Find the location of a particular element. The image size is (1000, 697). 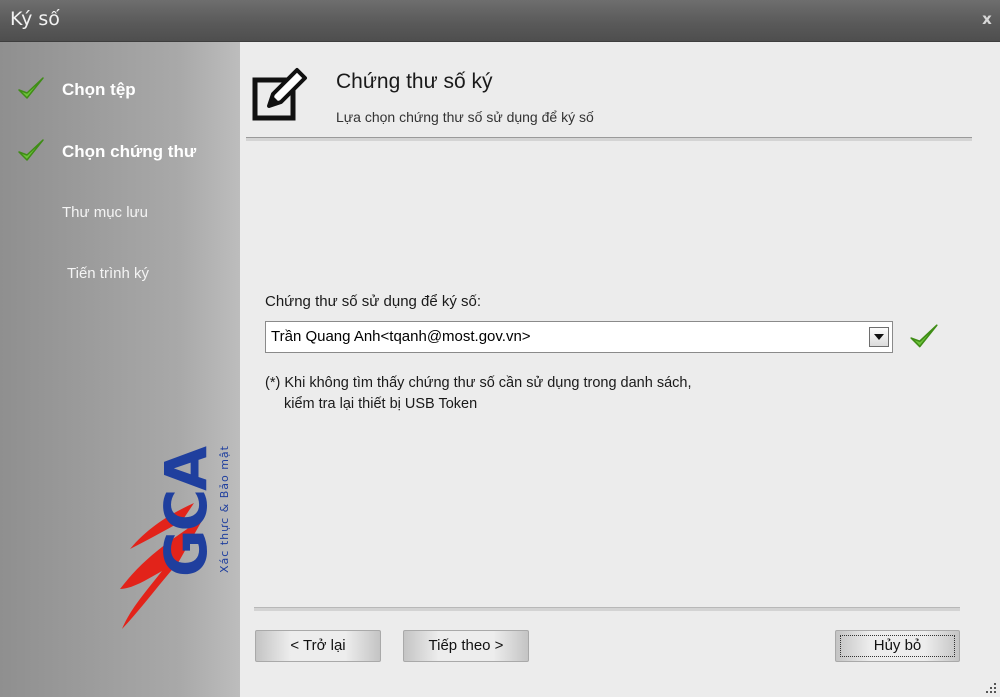

step-label: Thư mục lưu is located at coordinates (105, 212).